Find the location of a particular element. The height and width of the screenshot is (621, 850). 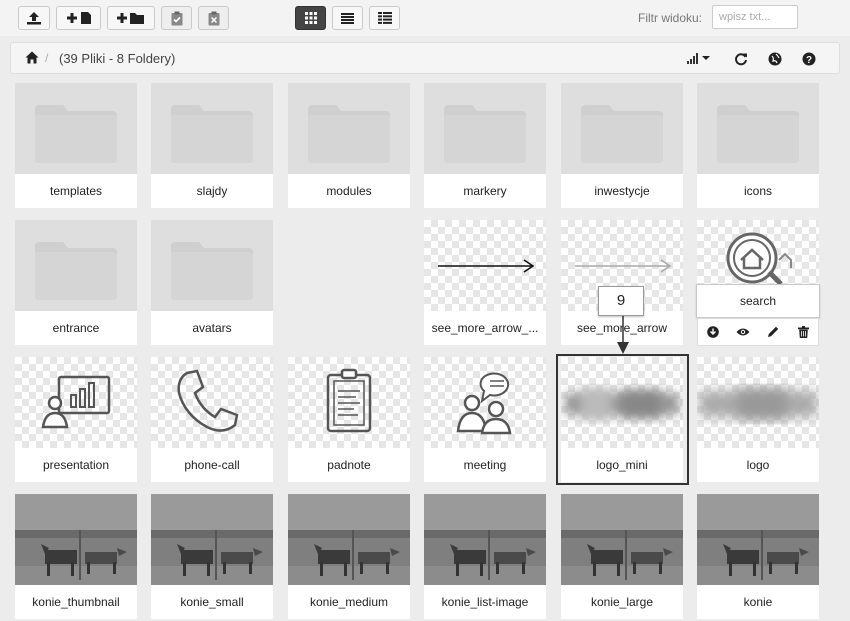

clipboard-check-icon is located at coordinates (176, 18).